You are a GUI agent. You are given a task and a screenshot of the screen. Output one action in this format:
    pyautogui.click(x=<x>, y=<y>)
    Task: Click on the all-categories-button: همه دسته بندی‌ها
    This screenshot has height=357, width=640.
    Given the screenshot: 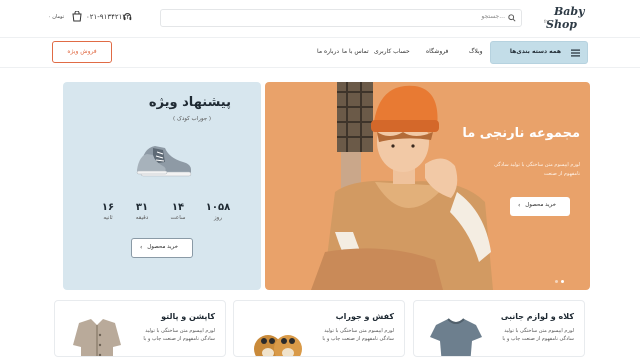 What is the action you would take?
    pyautogui.click(x=539, y=52)
    